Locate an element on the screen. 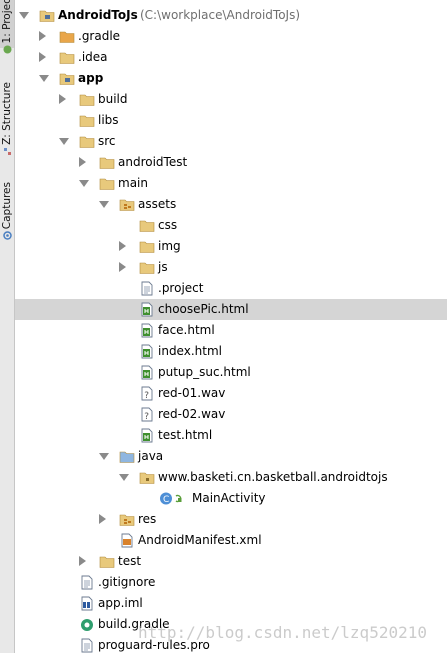 The width and height of the screenshot is (447, 656). tree-item-label: AndroidToJs is located at coordinates (98, 15).